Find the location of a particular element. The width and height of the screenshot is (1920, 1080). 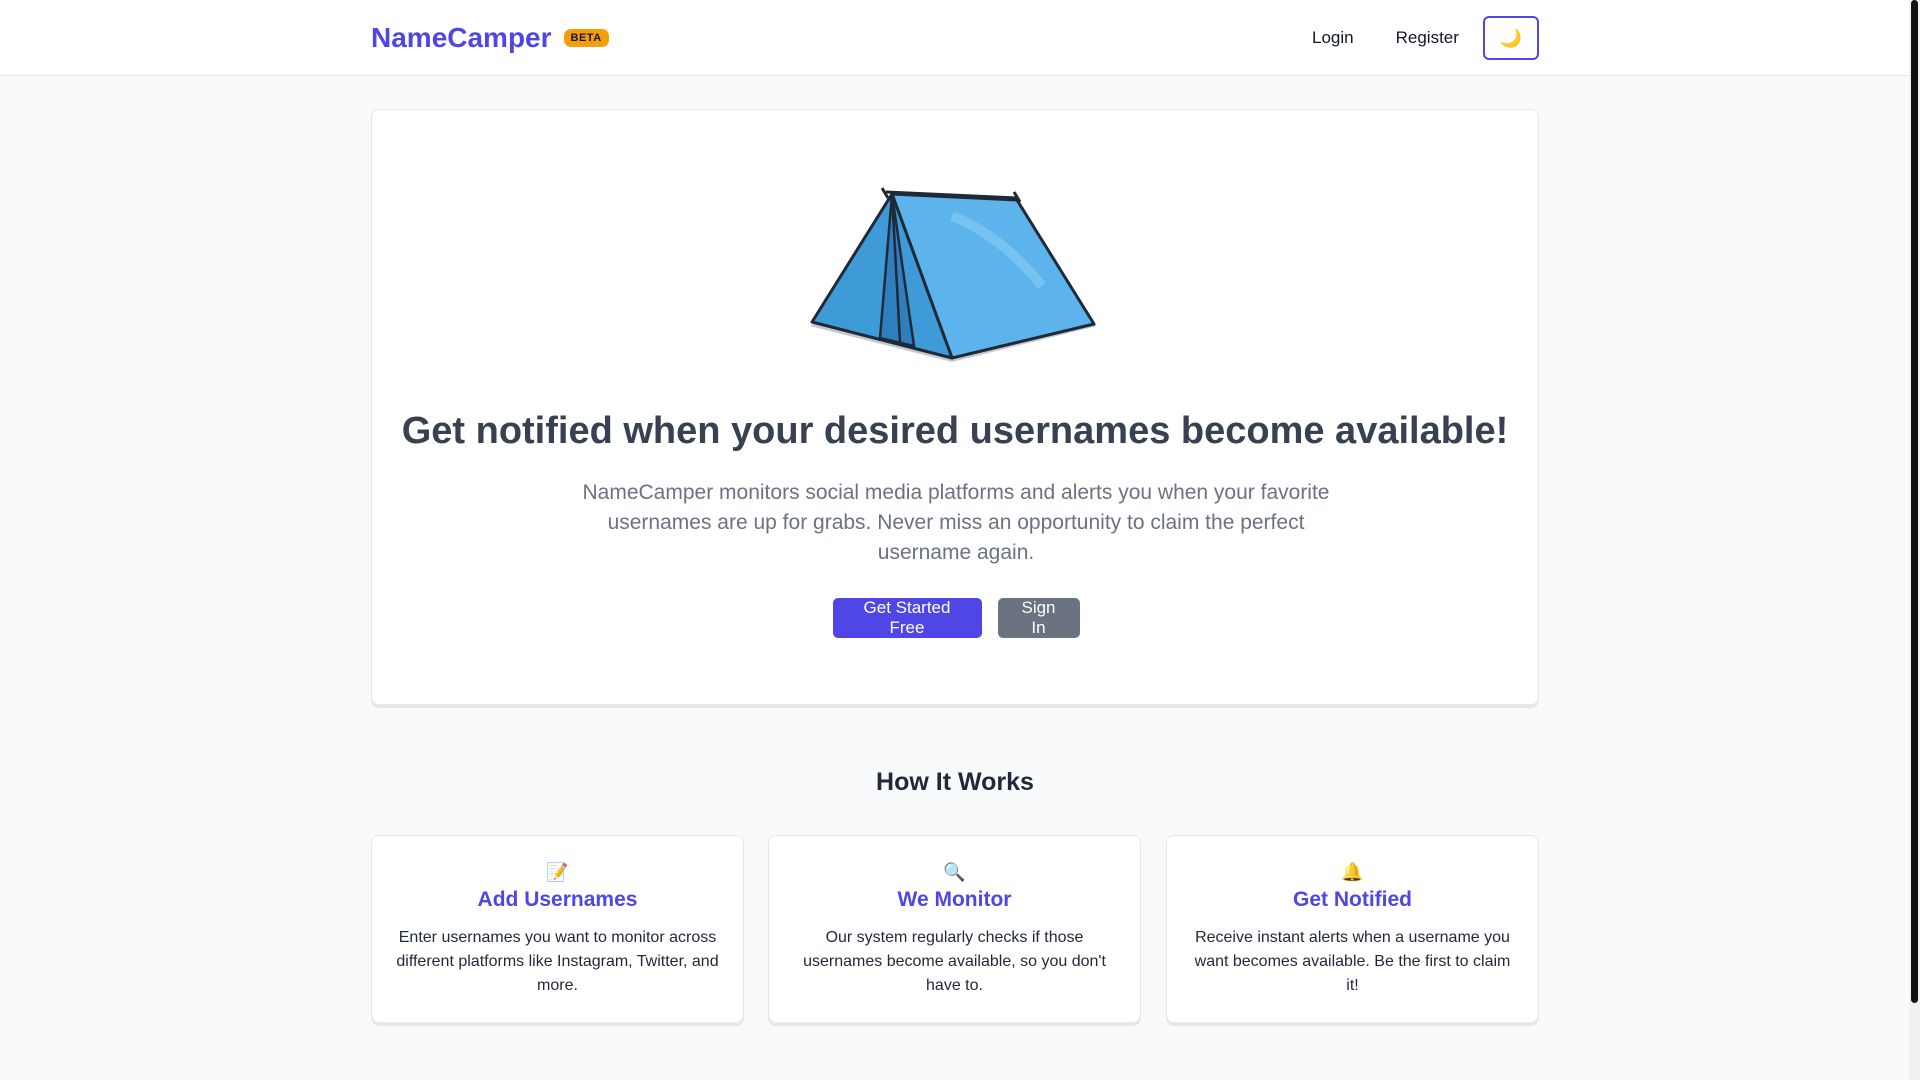

how-it-works-title: How It Works is located at coordinates (955, 782).